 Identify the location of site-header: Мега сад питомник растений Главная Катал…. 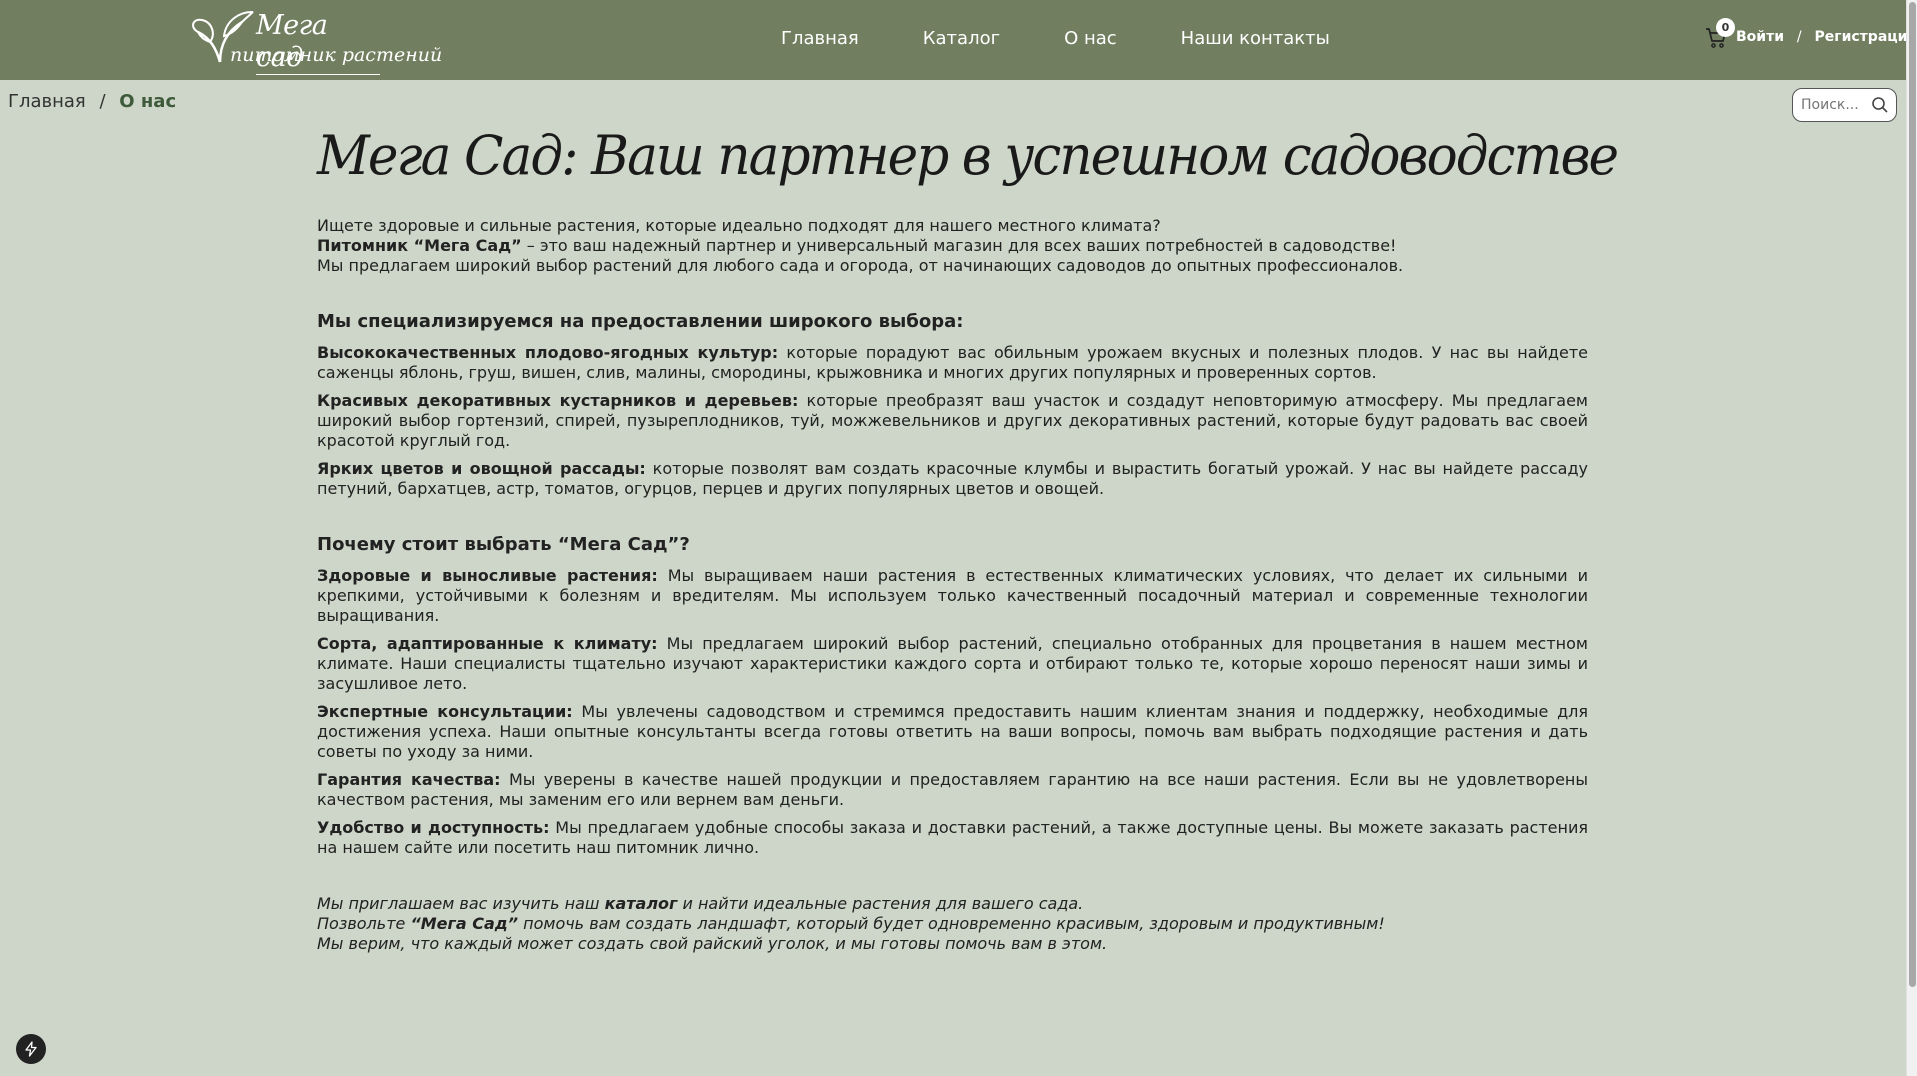
(958, 40).